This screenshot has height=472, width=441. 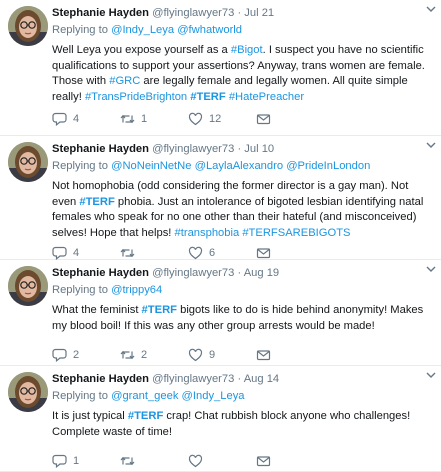 I want to click on like-button: 6, so click(x=222, y=253).